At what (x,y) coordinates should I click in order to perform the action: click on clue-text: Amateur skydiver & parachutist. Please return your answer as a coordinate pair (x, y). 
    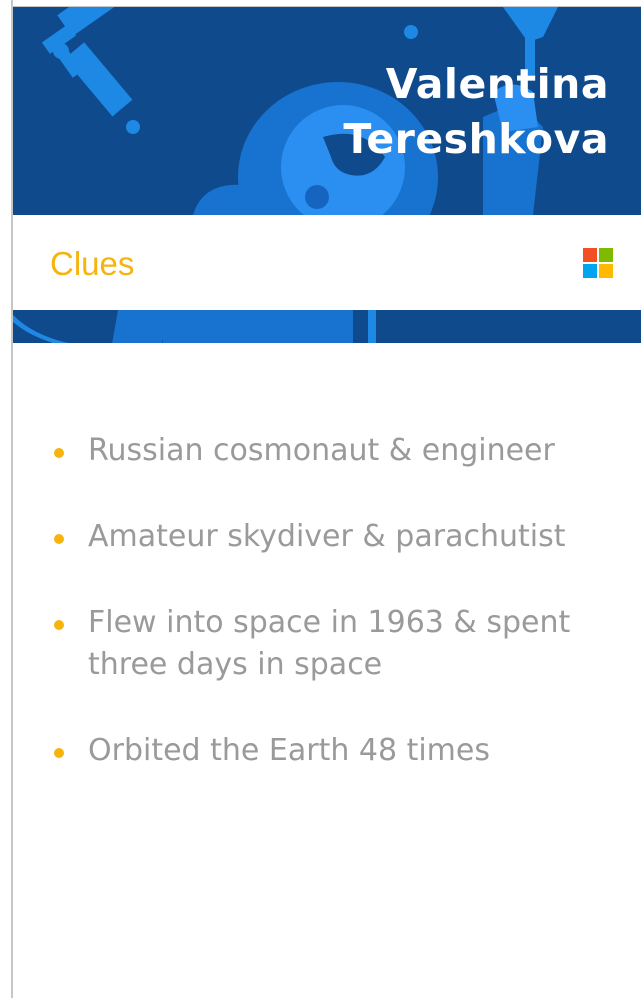
    Looking at the image, I should click on (327, 536).